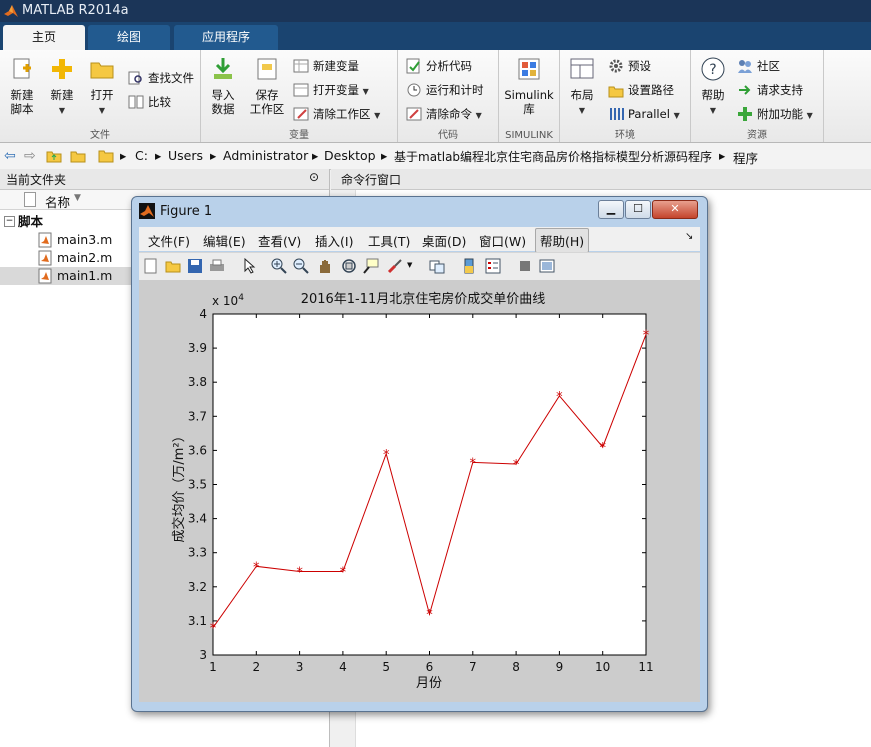  What do you see at coordinates (473, 667) in the screenshot?
I see `x-tick-label: 7` at bounding box center [473, 667].